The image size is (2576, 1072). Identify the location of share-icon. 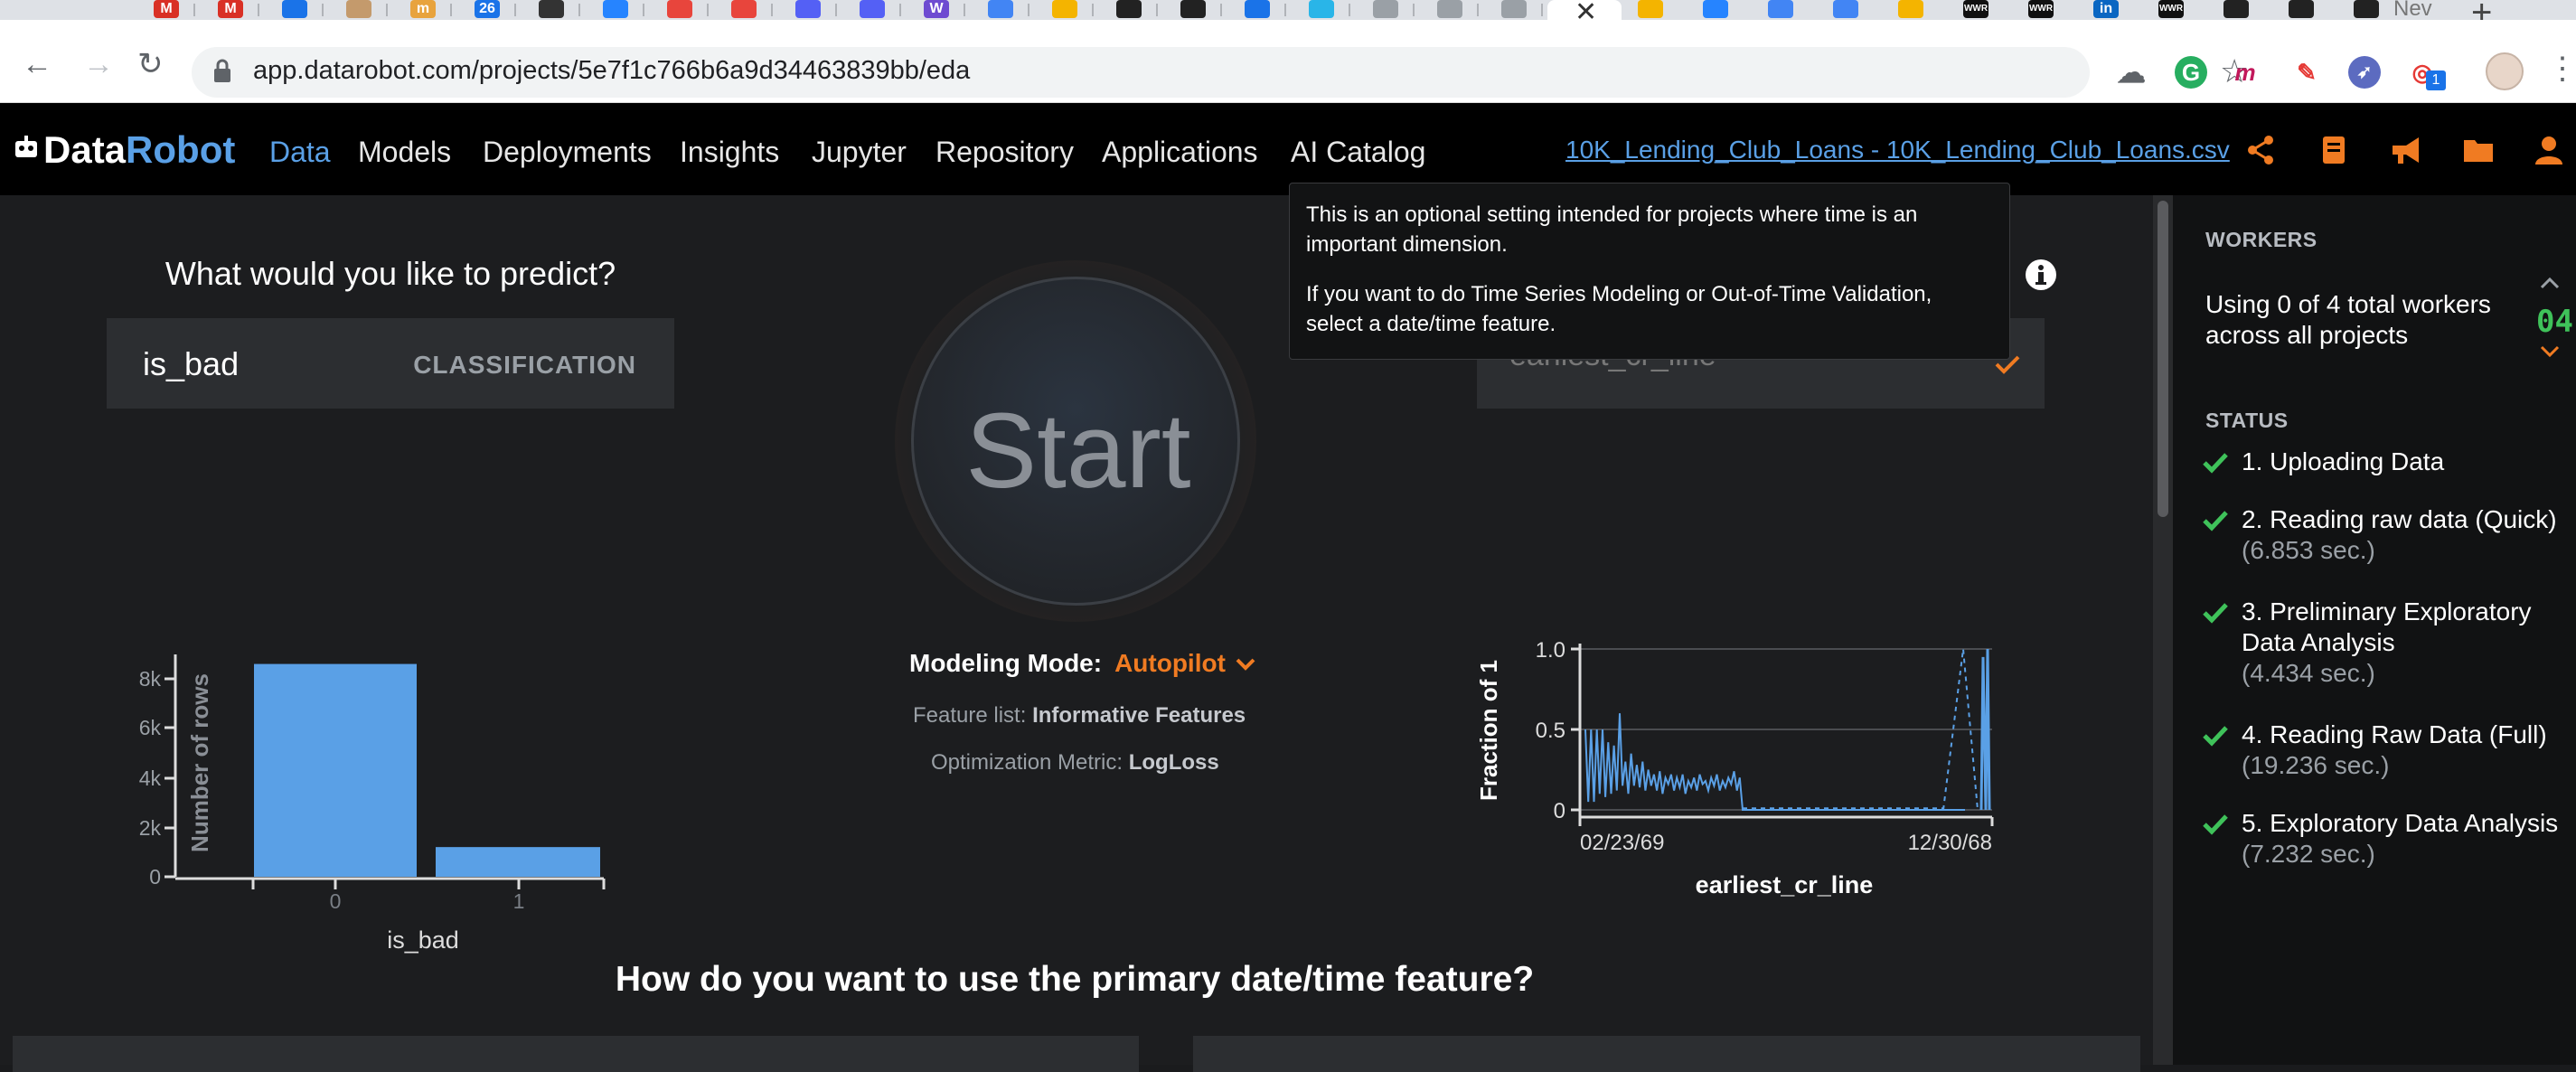
(2262, 150).